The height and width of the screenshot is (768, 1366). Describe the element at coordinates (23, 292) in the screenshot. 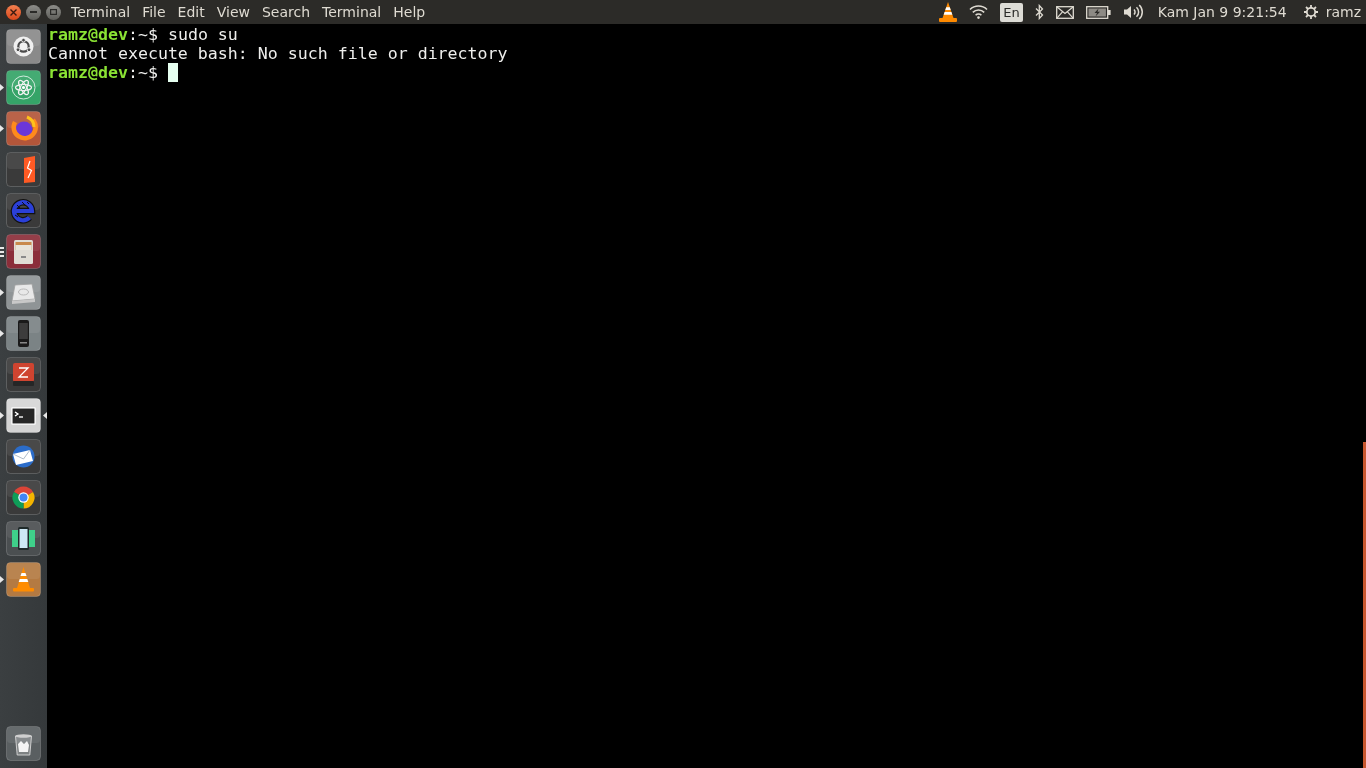

I see `drive-icon` at that location.